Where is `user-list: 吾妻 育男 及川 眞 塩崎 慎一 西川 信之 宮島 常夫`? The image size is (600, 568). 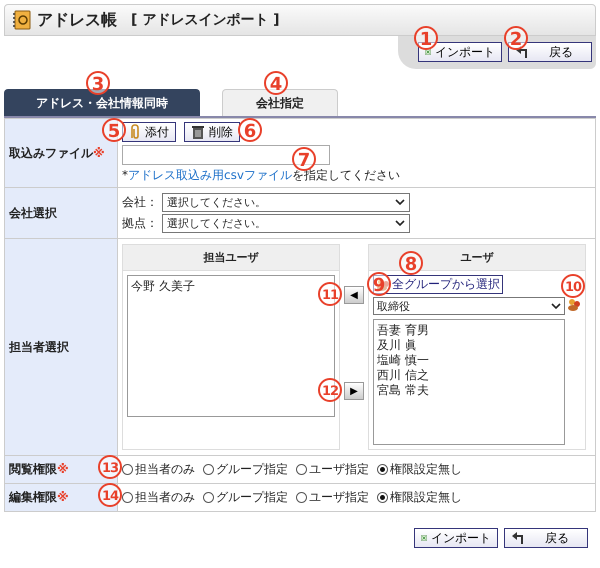
user-list: 吾妻 育男 及川 眞 塩崎 慎一 西川 信之 宮島 常夫 is located at coordinates (469, 382).